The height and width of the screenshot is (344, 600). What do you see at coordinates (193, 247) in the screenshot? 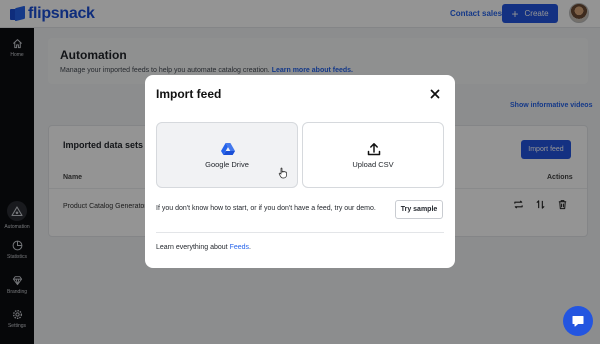
I see `learn-prefix: Learn everything about` at bounding box center [193, 247].